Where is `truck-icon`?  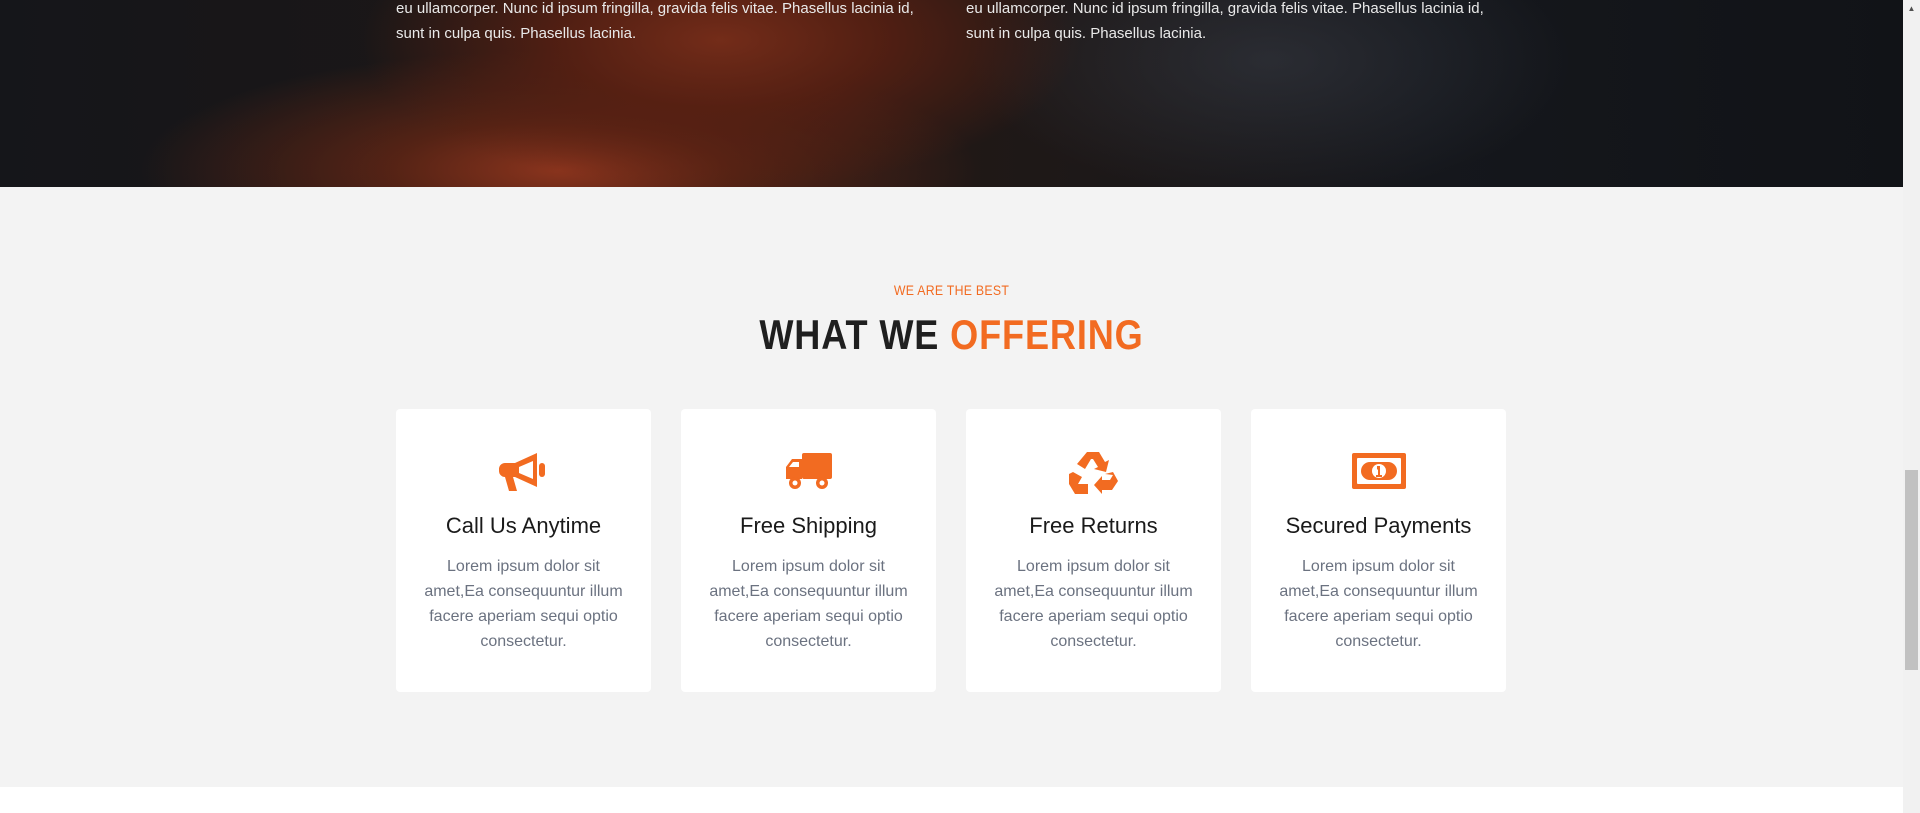 truck-icon is located at coordinates (808, 471).